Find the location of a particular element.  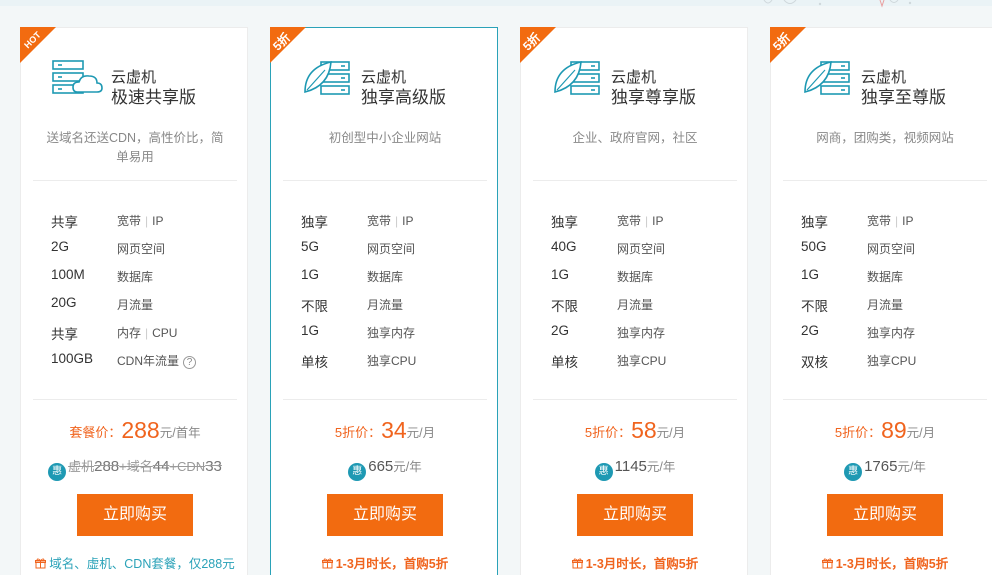

spec-label: 月流量 is located at coordinates (885, 305).